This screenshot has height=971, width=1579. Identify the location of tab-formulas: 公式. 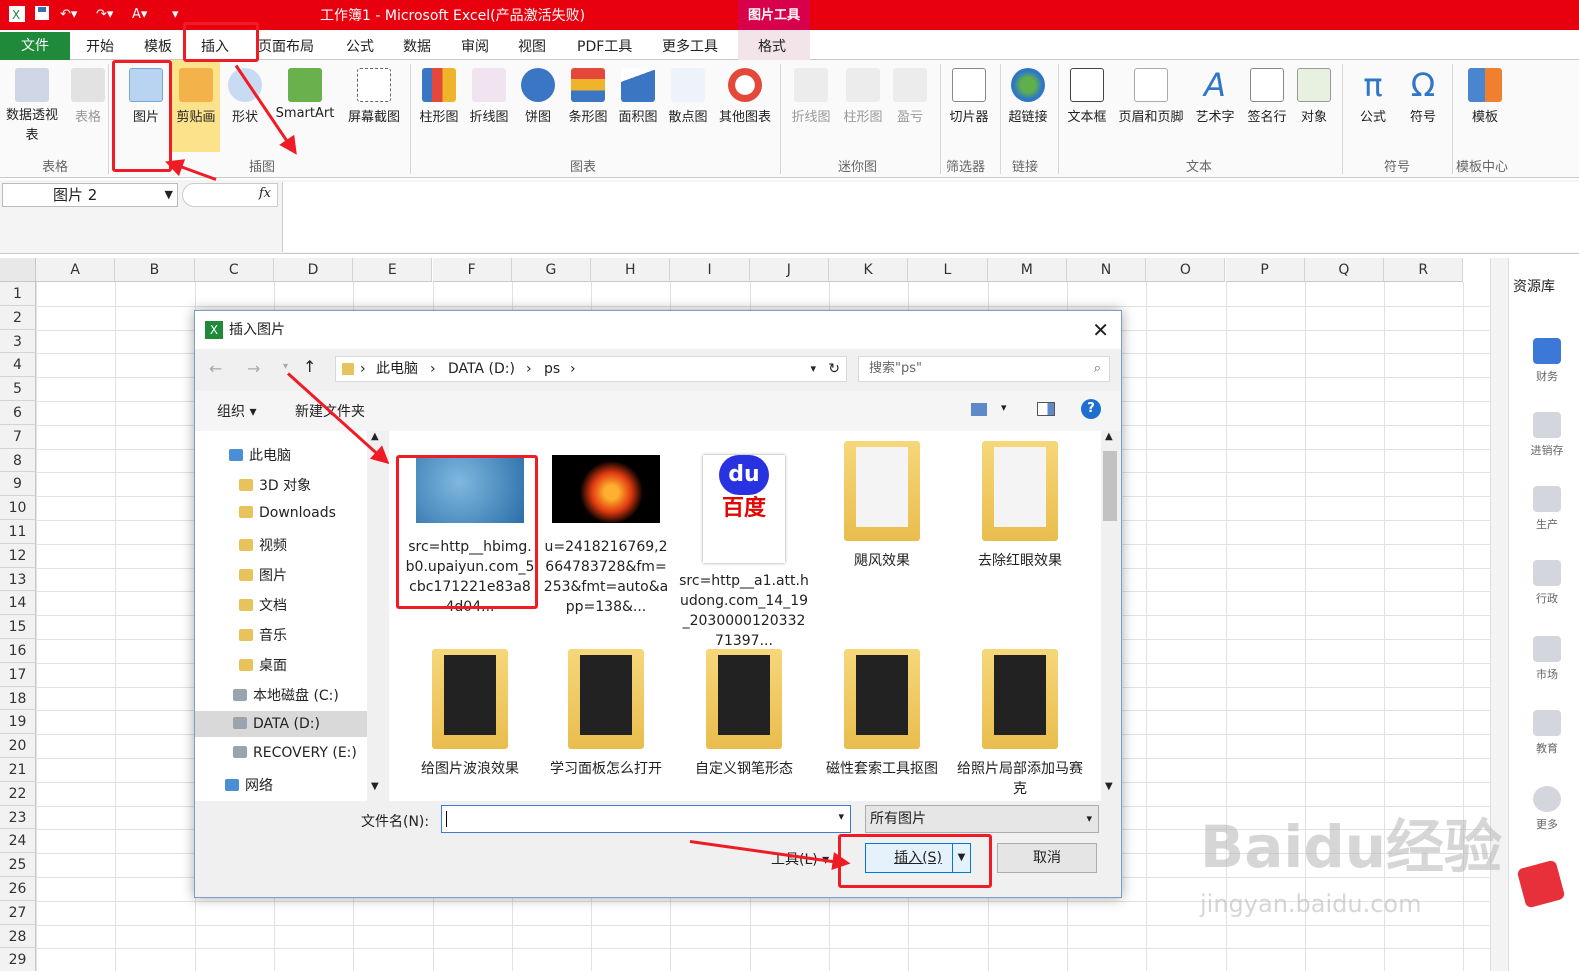
(360, 46).